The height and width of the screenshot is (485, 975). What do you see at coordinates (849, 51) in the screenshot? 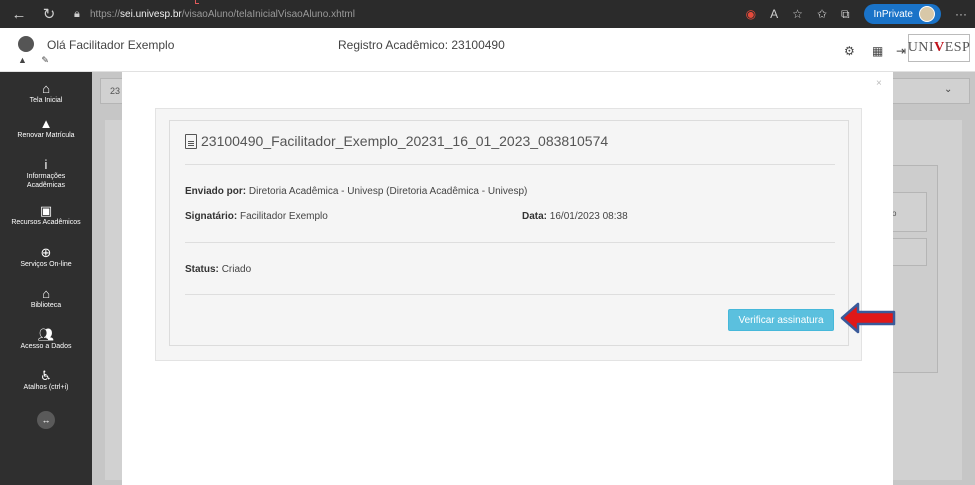
I see `settings-icon: ⚙` at bounding box center [849, 51].